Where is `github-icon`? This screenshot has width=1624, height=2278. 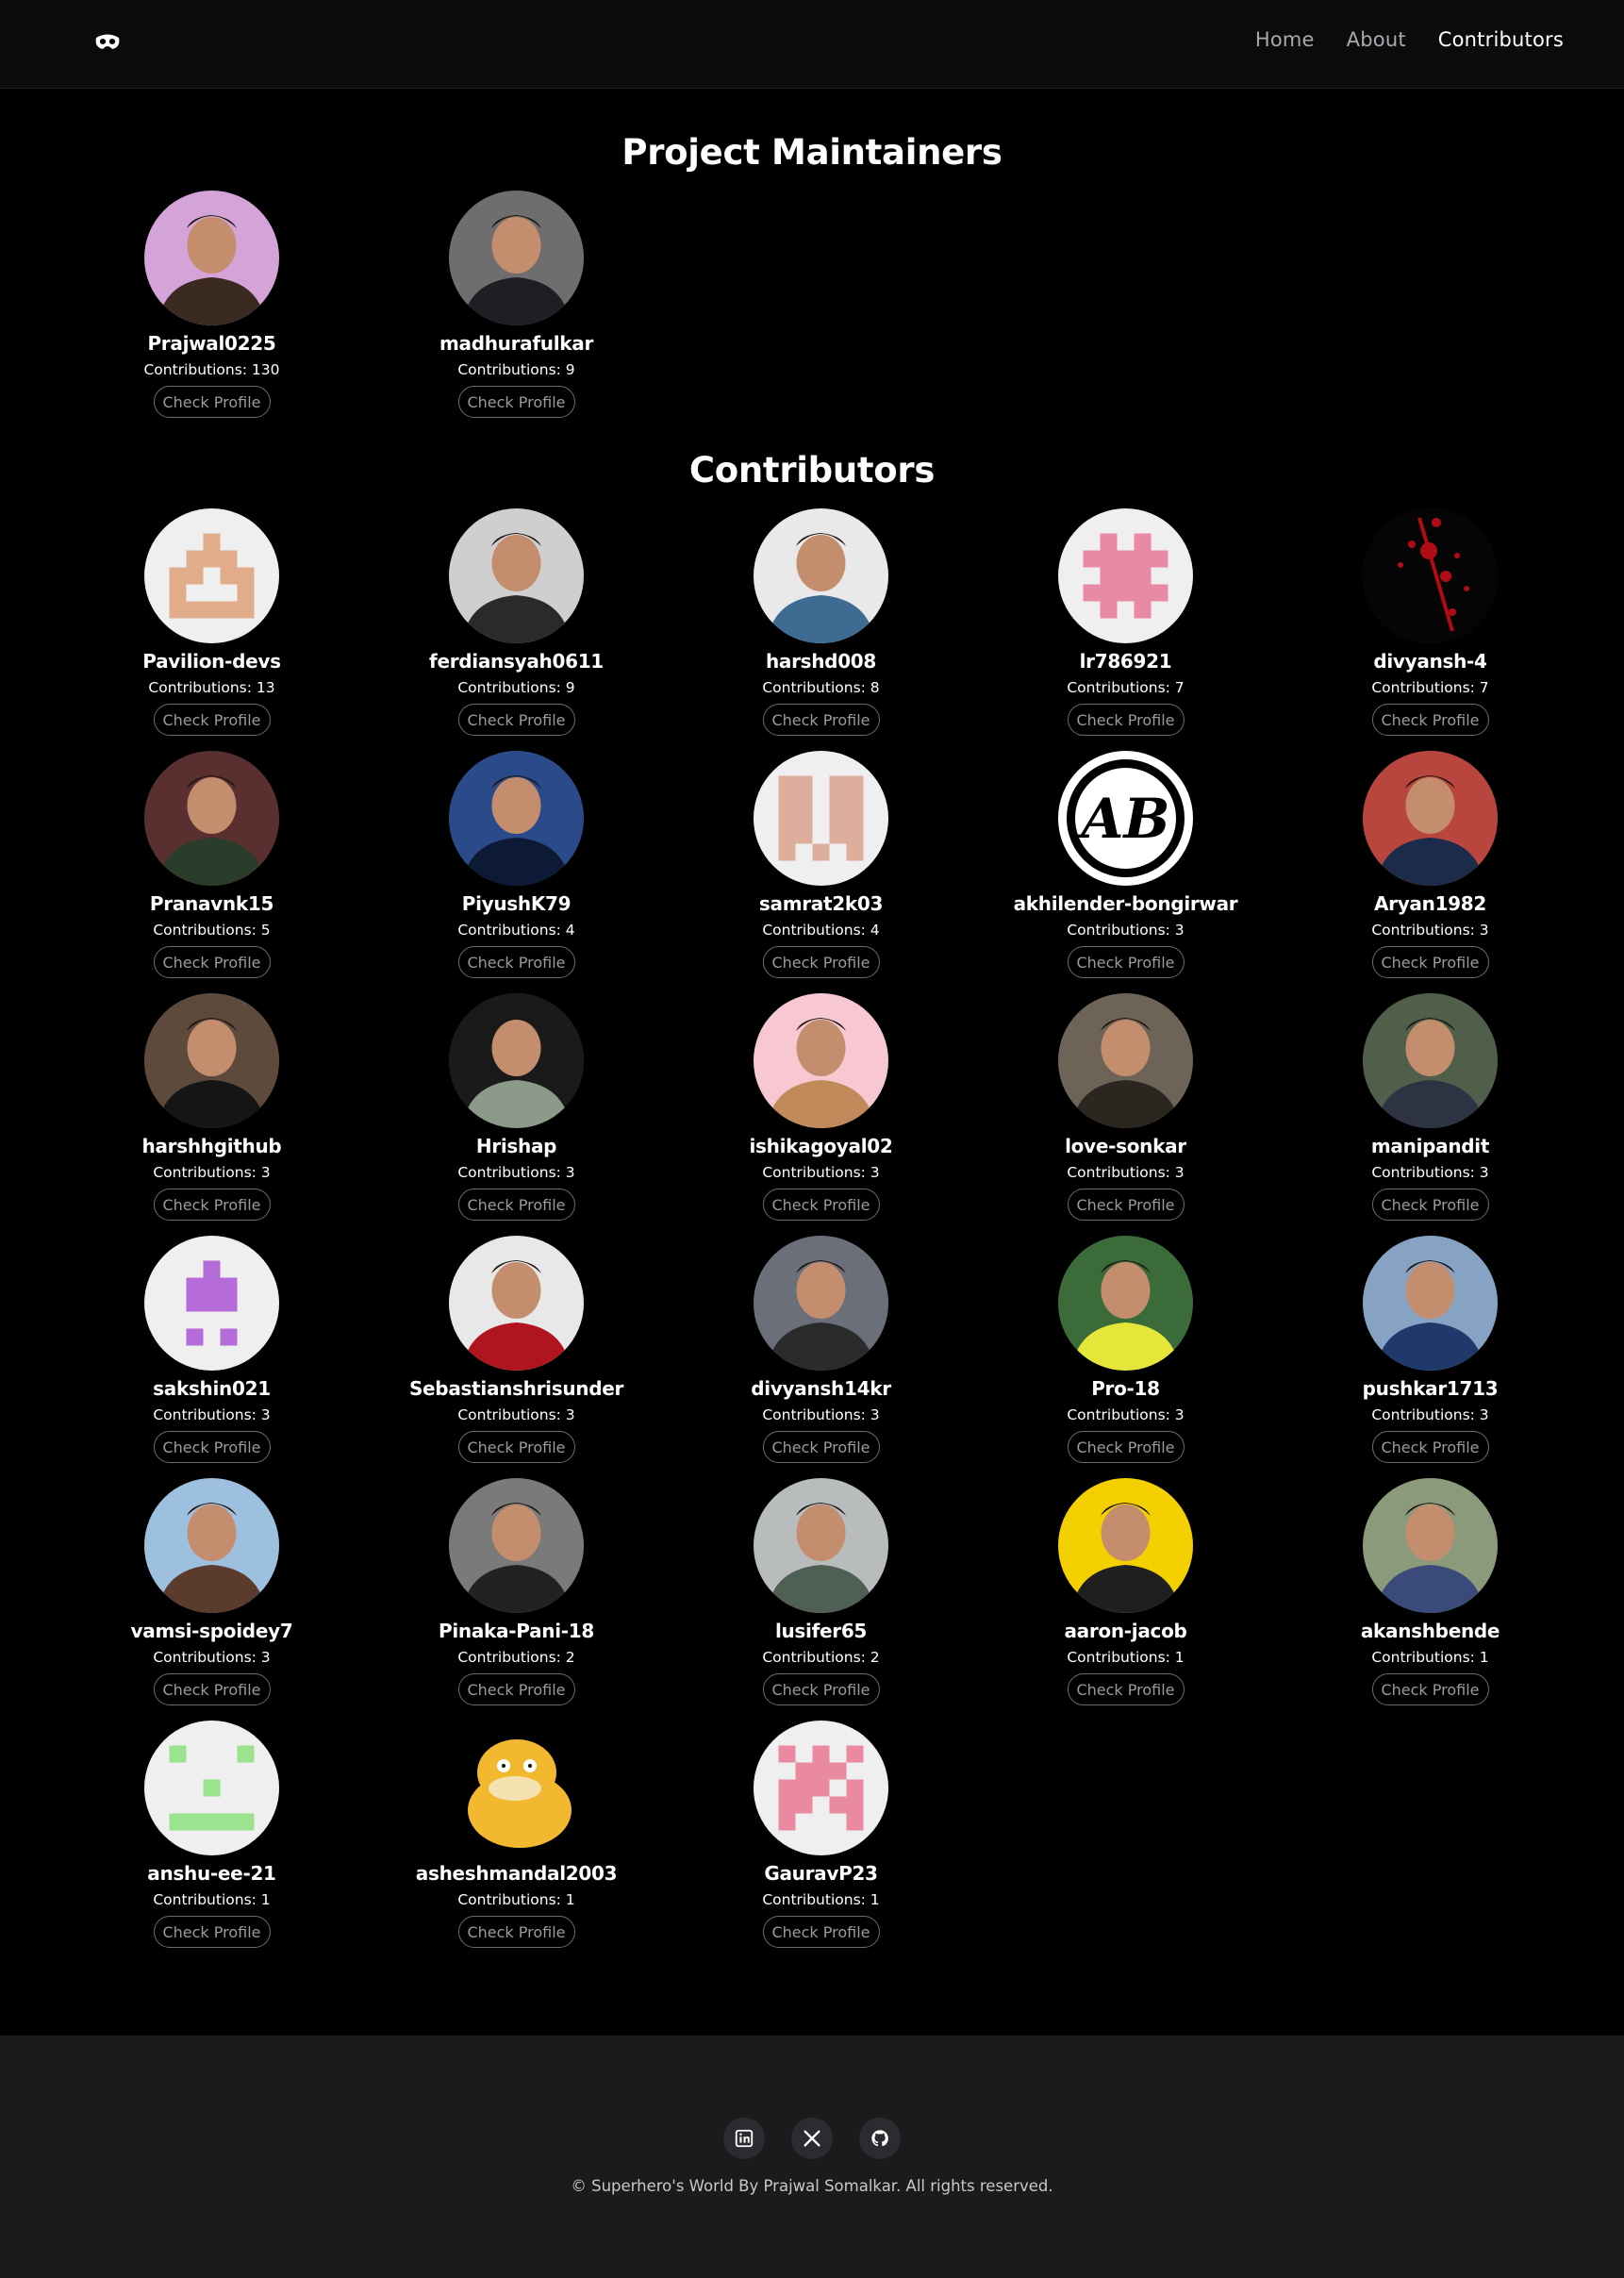 github-icon is located at coordinates (879, 2138).